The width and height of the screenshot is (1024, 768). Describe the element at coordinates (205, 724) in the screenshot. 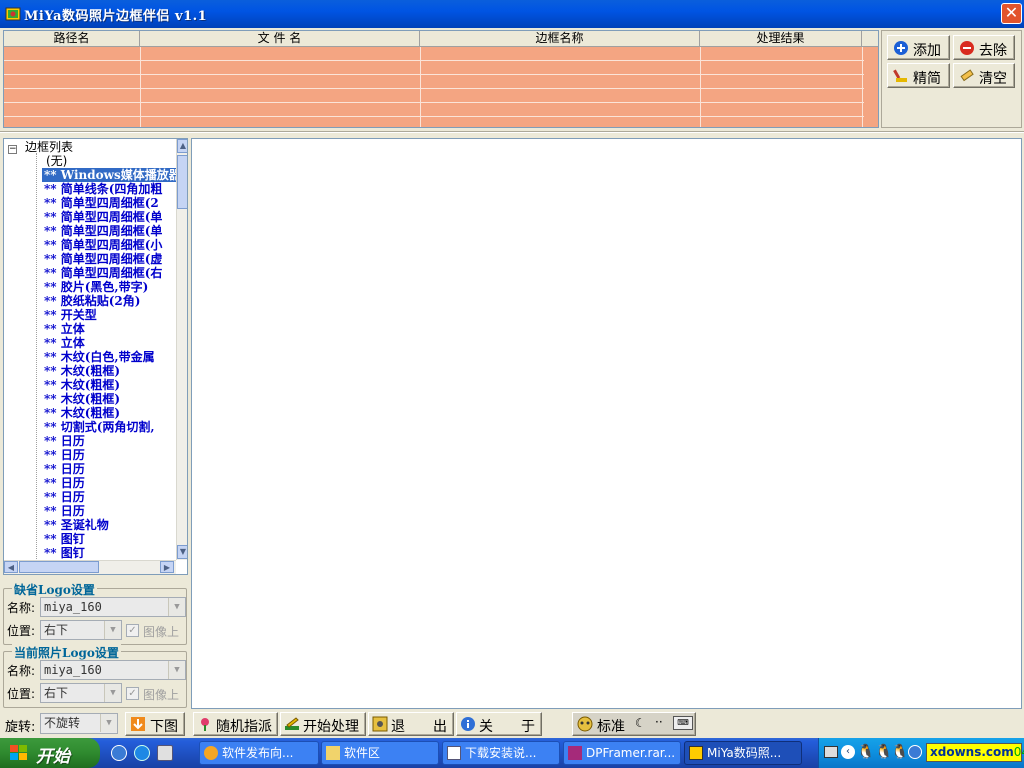

I see `flower-icon` at that location.